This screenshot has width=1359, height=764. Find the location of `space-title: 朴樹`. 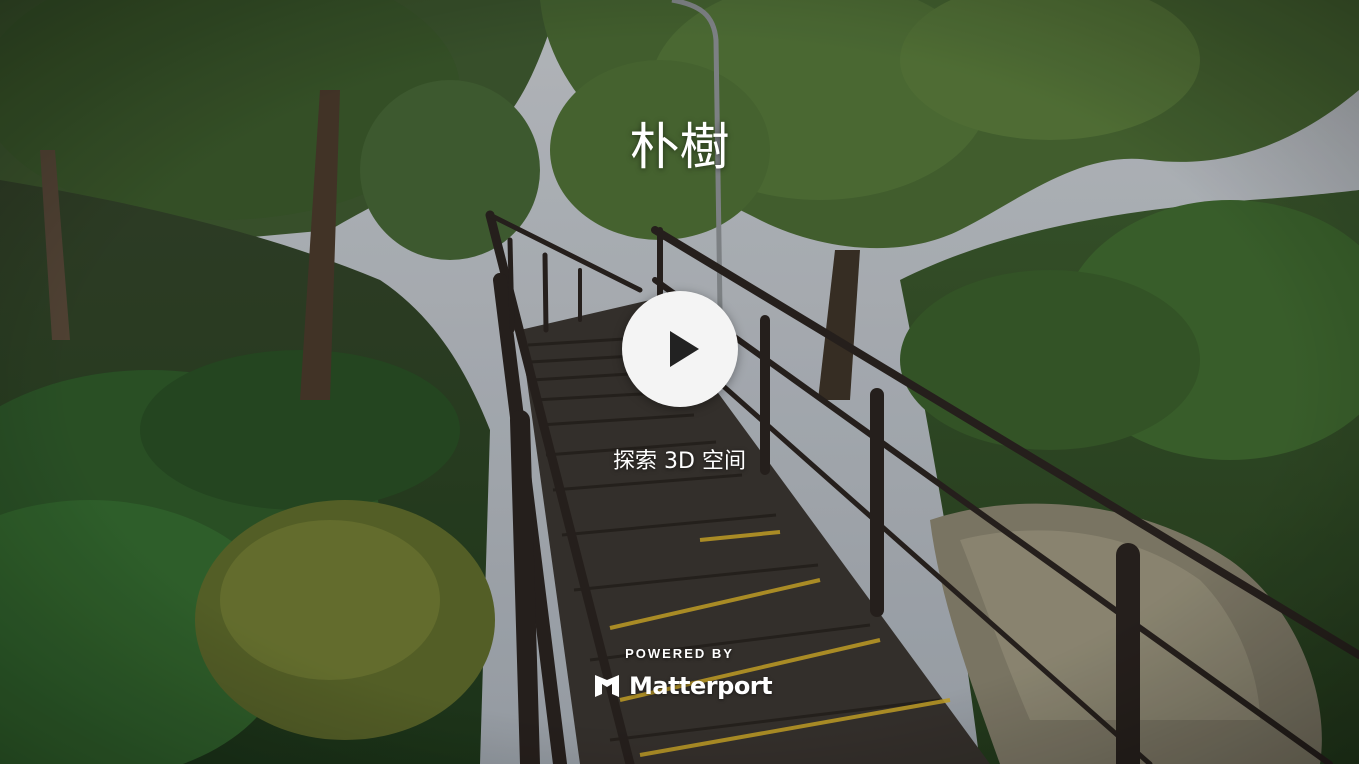

space-title: 朴樹 is located at coordinates (679, 147).